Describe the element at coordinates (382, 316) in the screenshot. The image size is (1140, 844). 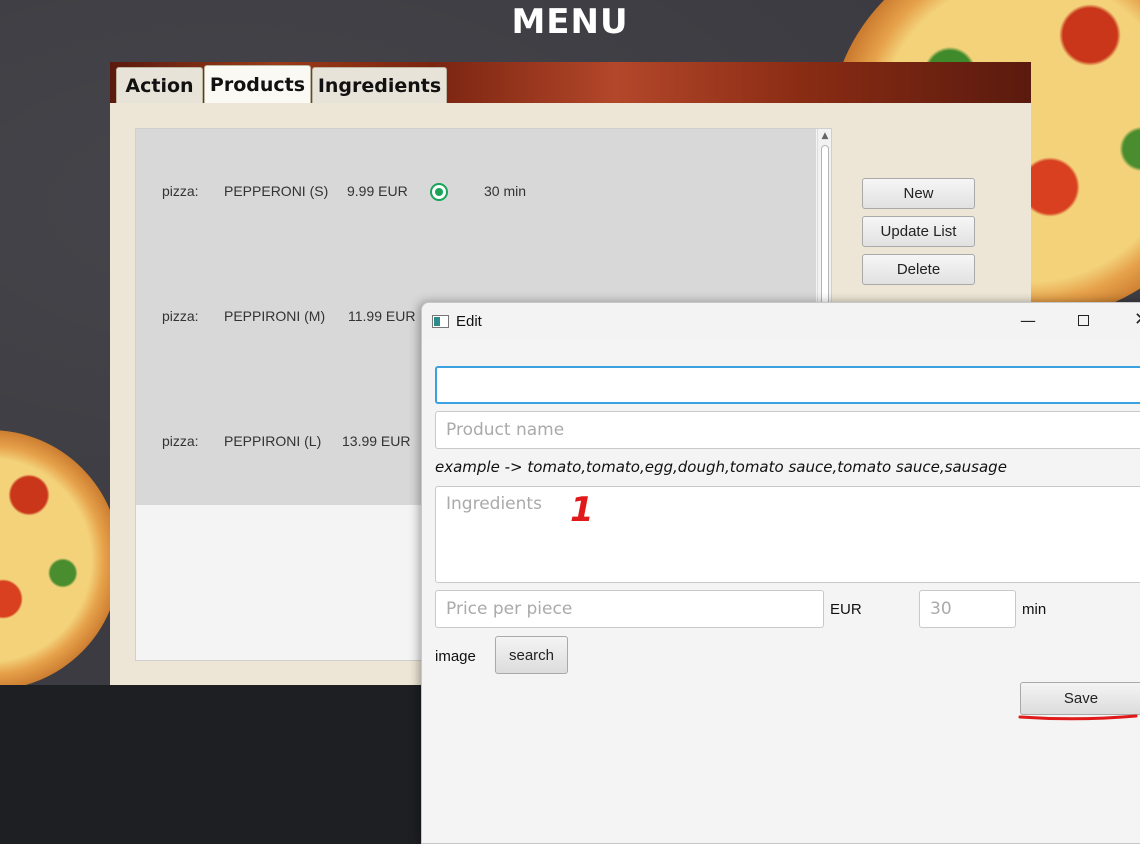
I see `product-price: 11.99 EUR` at that location.